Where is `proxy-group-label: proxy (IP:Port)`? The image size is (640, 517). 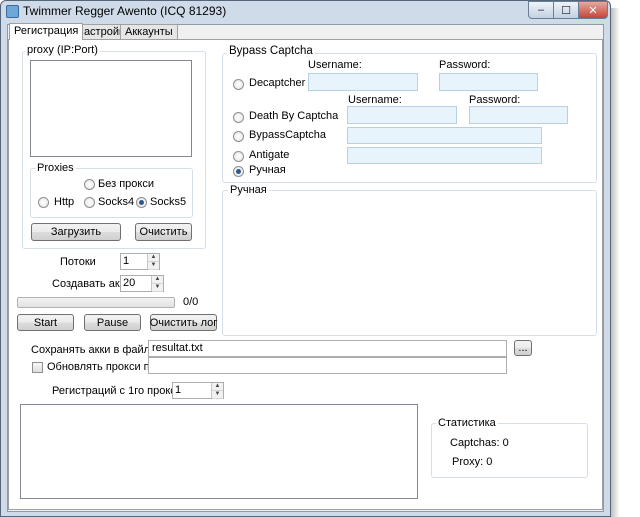 proxy-group-label: proxy (IP:Port) is located at coordinates (62, 50).